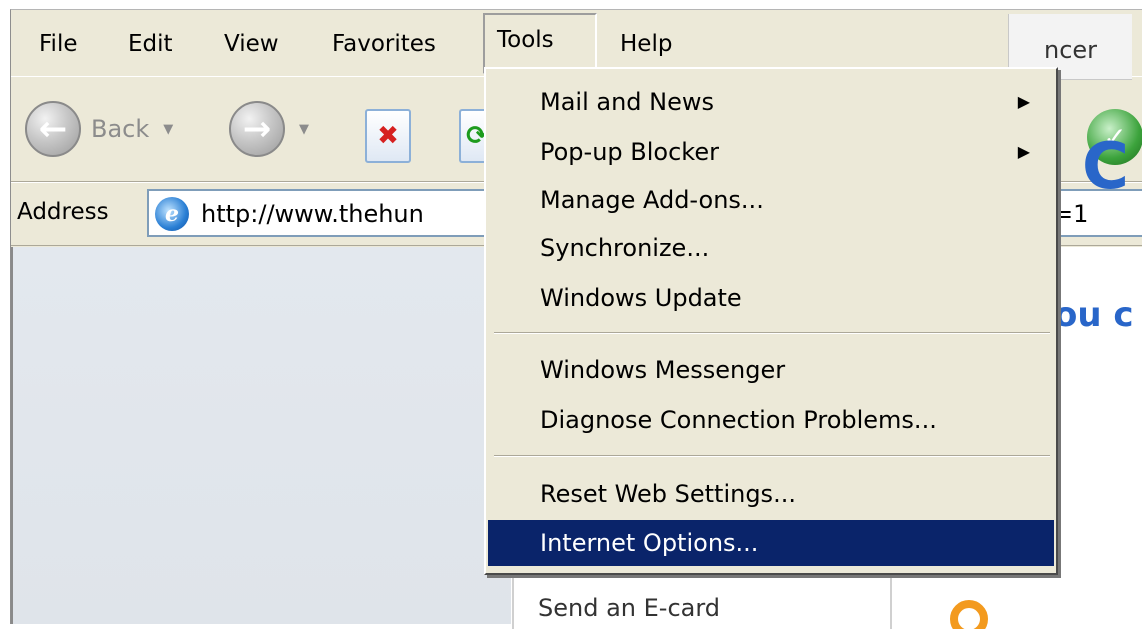 This screenshot has height=629, width=1142. Describe the element at coordinates (641, 298) in the screenshot. I see `menu-item-label: Windows Update` at that location.